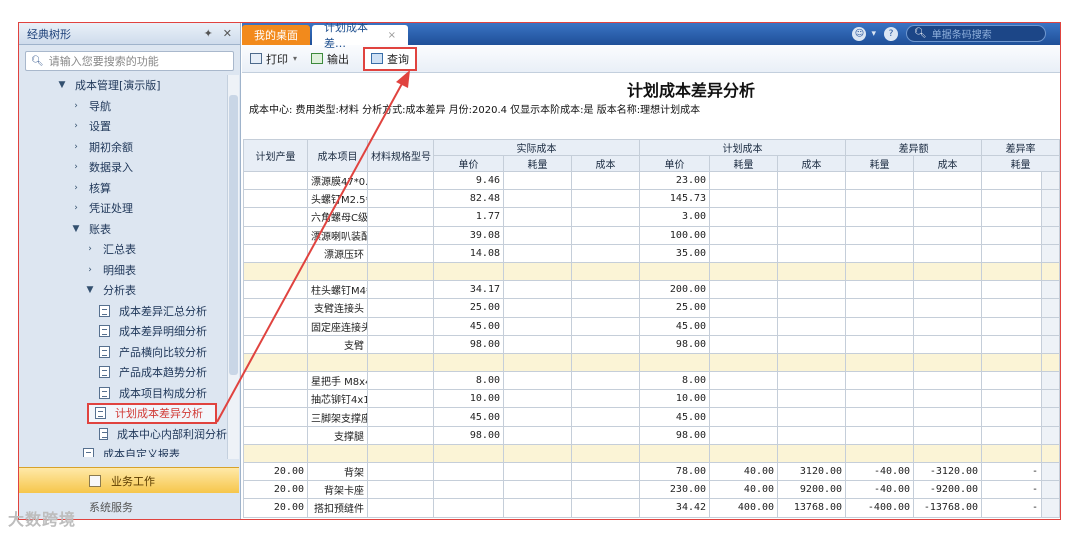 The height and width of the screenshot is (534, 1080). What do you see at coordinates (123, 311) in the screenshot?
I see `tree-item: 成本差异汇总分析` at bounding box center [123, 311].